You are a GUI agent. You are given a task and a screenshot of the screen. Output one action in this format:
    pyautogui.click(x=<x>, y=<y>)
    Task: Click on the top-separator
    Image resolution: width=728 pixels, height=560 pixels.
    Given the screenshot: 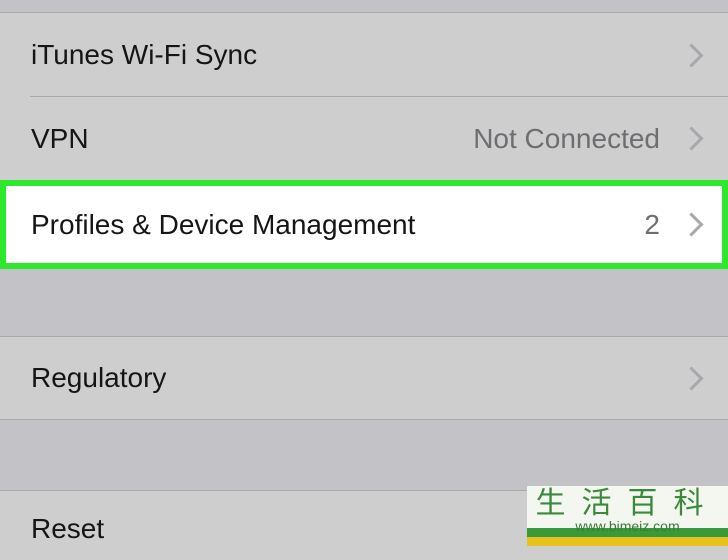 What is the action you would take?
    pyautogui.click(x=364, y=6)
    